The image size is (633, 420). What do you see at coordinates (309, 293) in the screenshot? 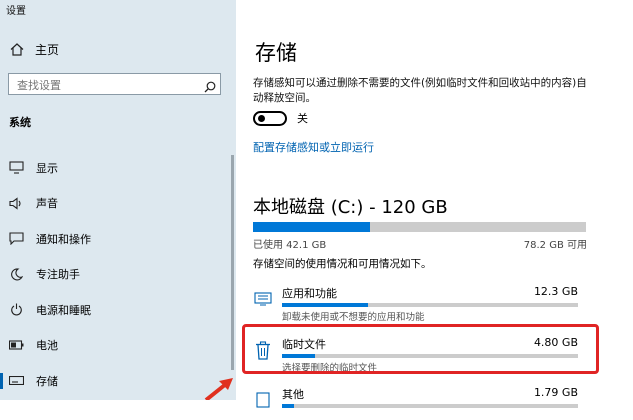
I see `category-name: 应用和功能` at bounding box center [309, 293].